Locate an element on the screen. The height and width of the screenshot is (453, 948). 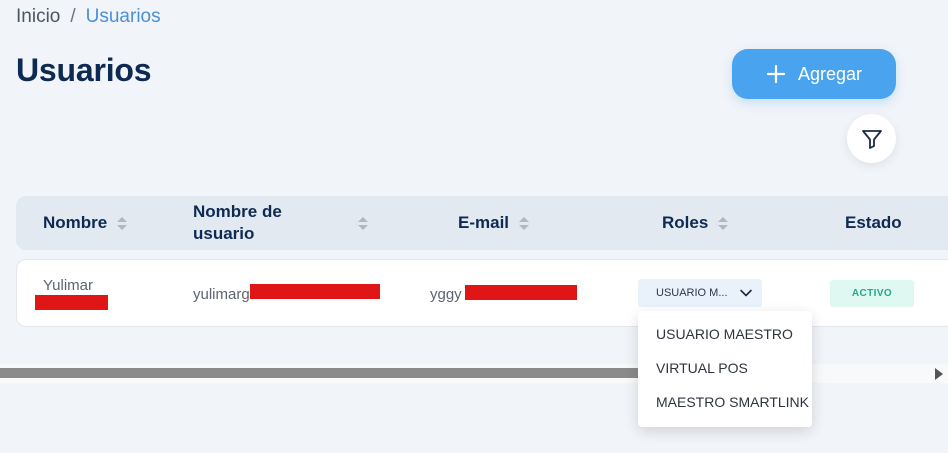
scroll-right-arrow-icon is located at coordinates (939, 374).